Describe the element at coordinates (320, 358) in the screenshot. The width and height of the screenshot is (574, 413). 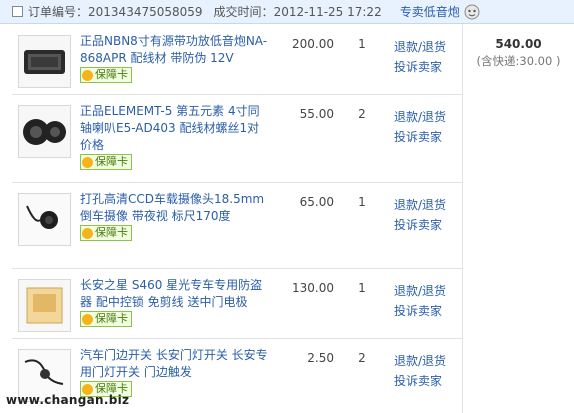
I see `unit-price: 2.50` at that location.